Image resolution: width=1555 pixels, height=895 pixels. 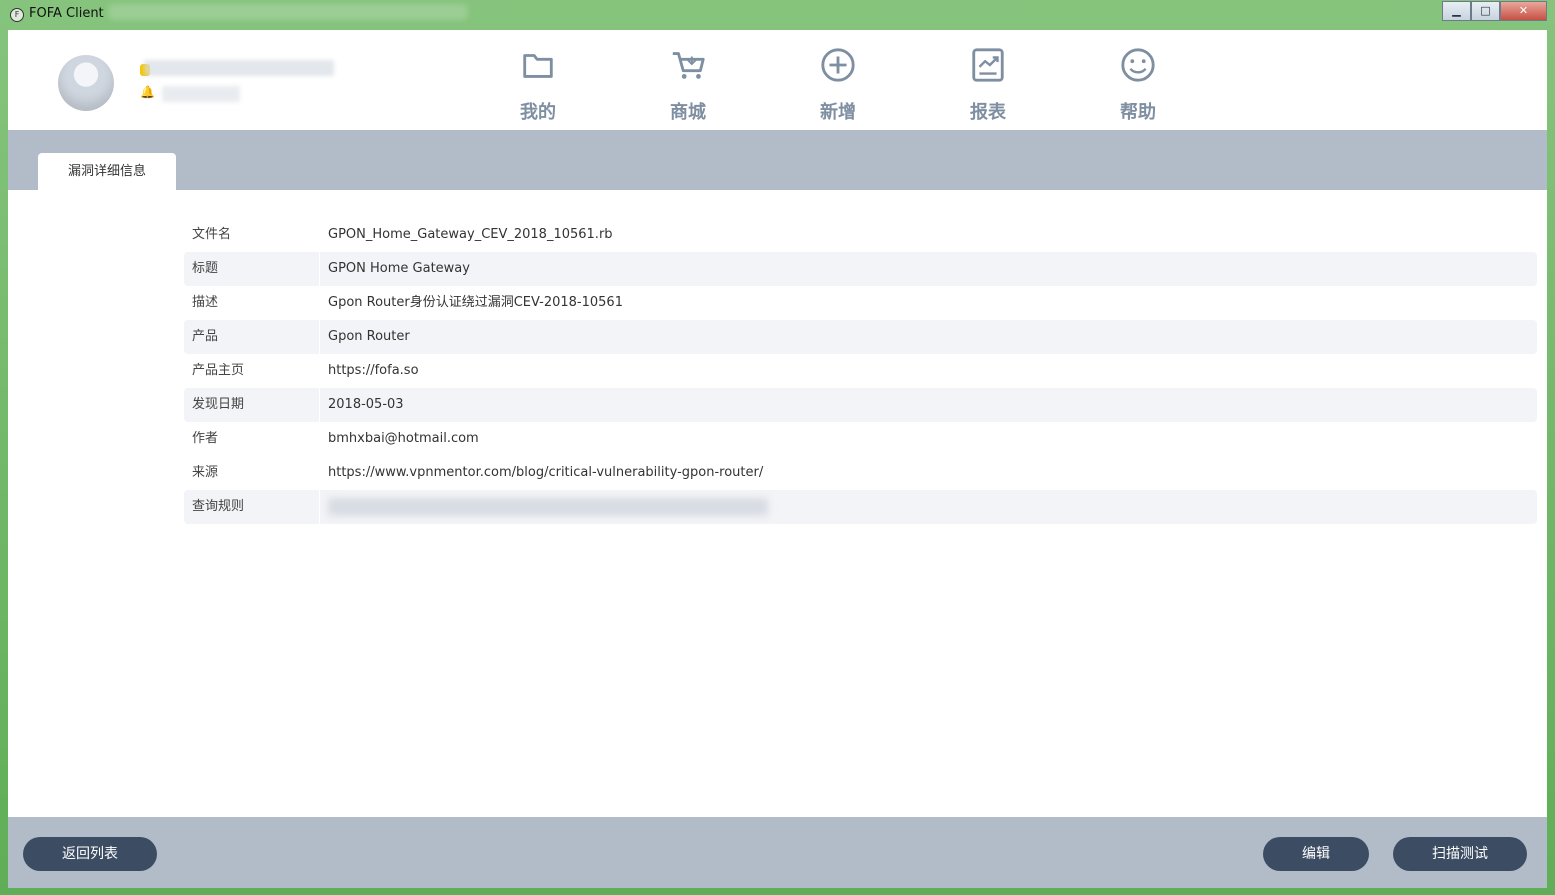 I want to click on tab-bar: 漏洞详细信息, so click(x=777, y=160).